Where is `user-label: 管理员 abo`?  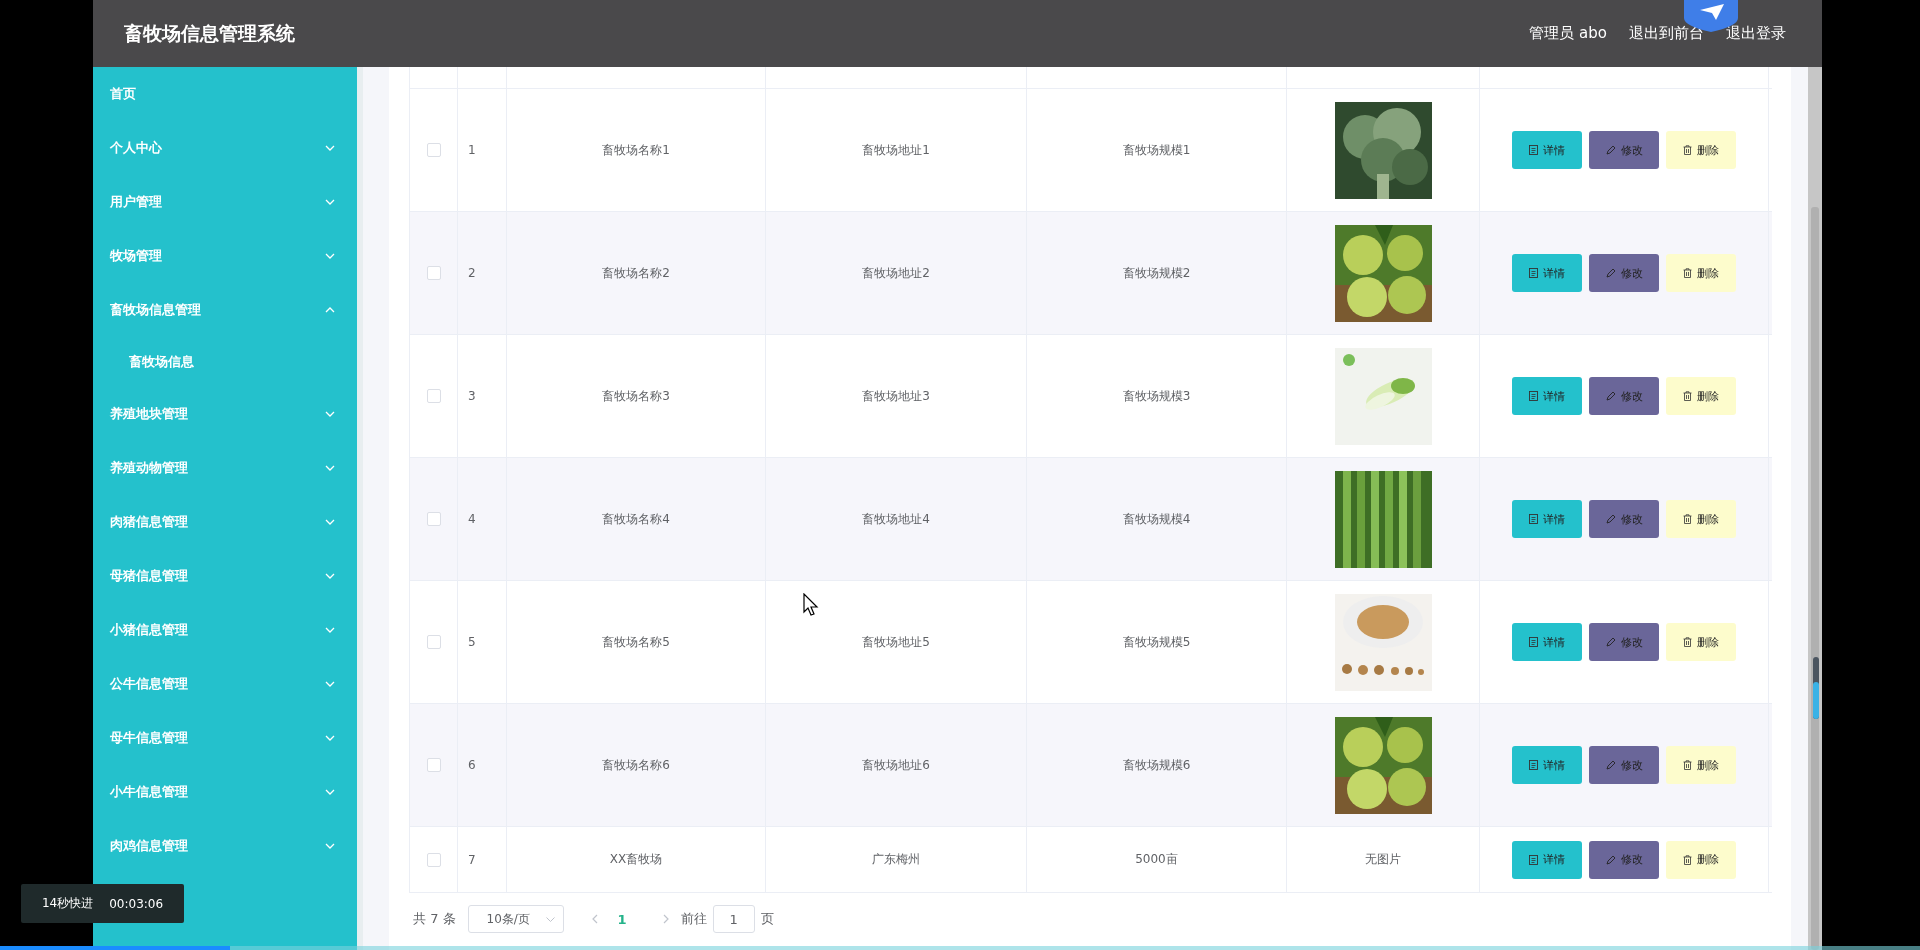 user-label: 管理员 abo is located at coordinates (1568, 33).